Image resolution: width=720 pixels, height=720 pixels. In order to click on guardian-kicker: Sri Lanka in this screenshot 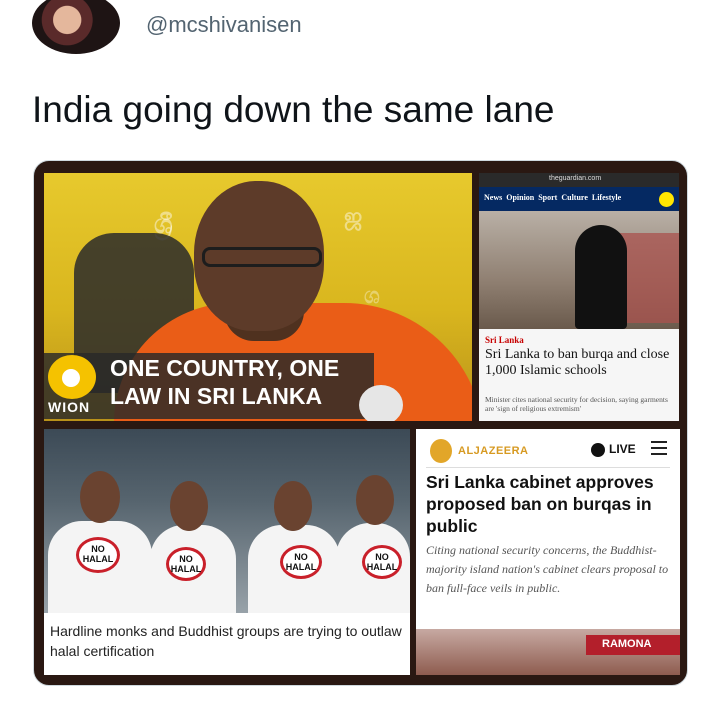, I will do `click(504, 340)`.